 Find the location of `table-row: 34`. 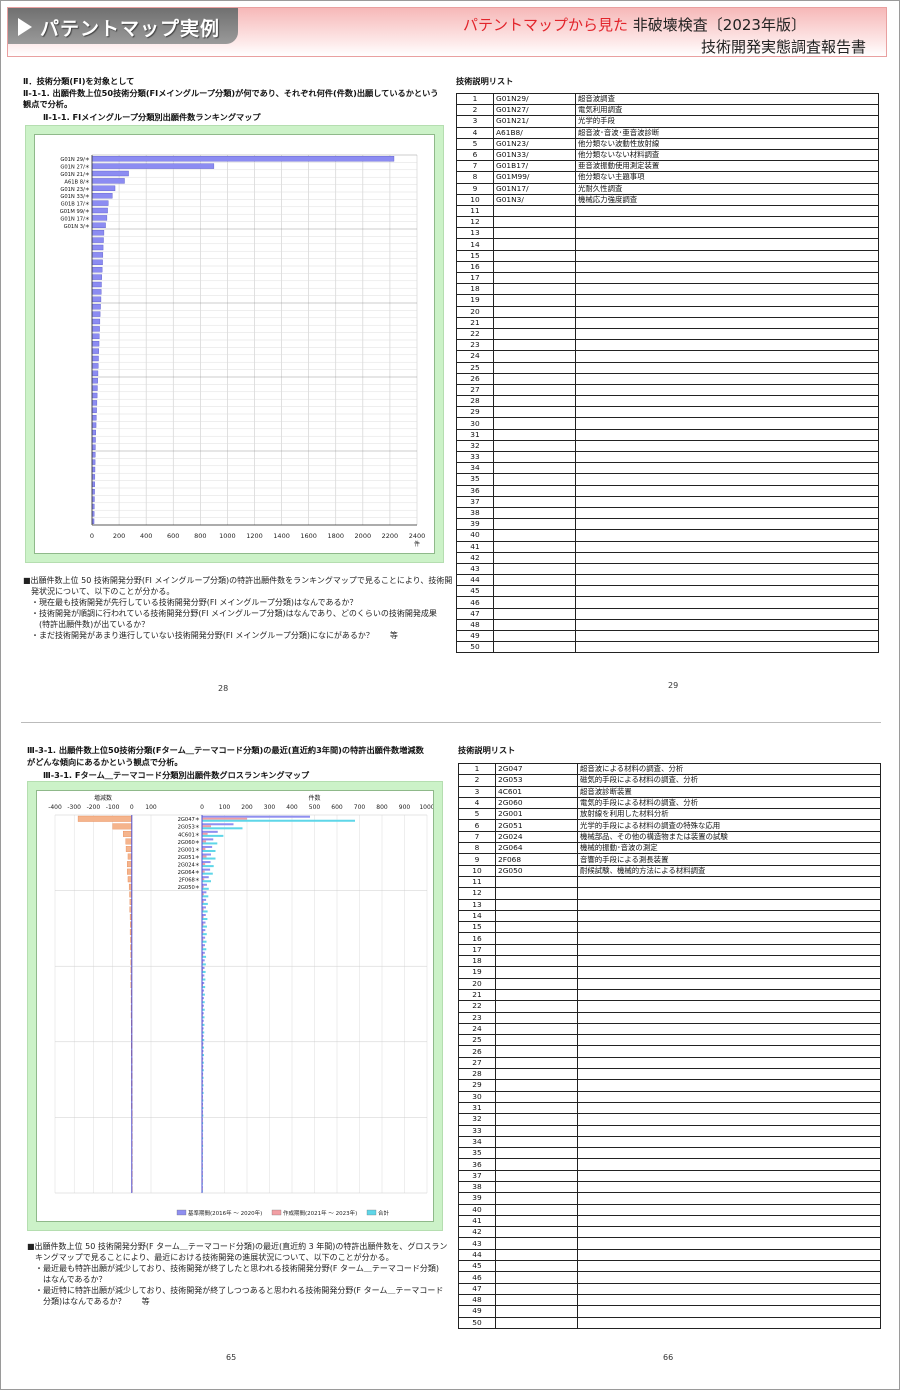

table-row: 34 is located at coordinates (669, 1142).